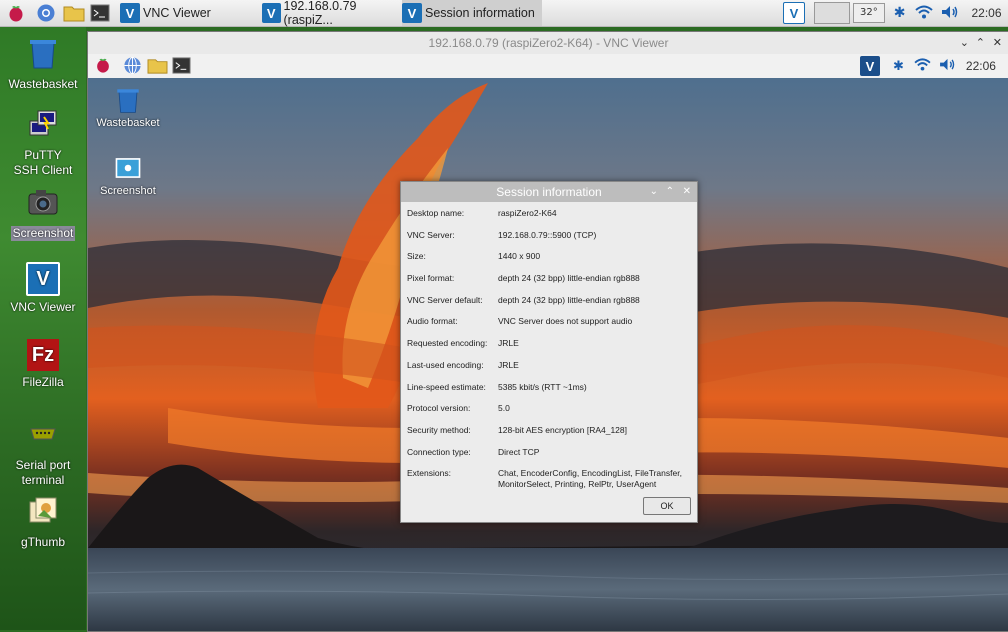 This screenshot has height=632, width=1008. Describe the element at coordinates (981, 66) in the screenshot. I see `remote-clock: 22:06` at that location.